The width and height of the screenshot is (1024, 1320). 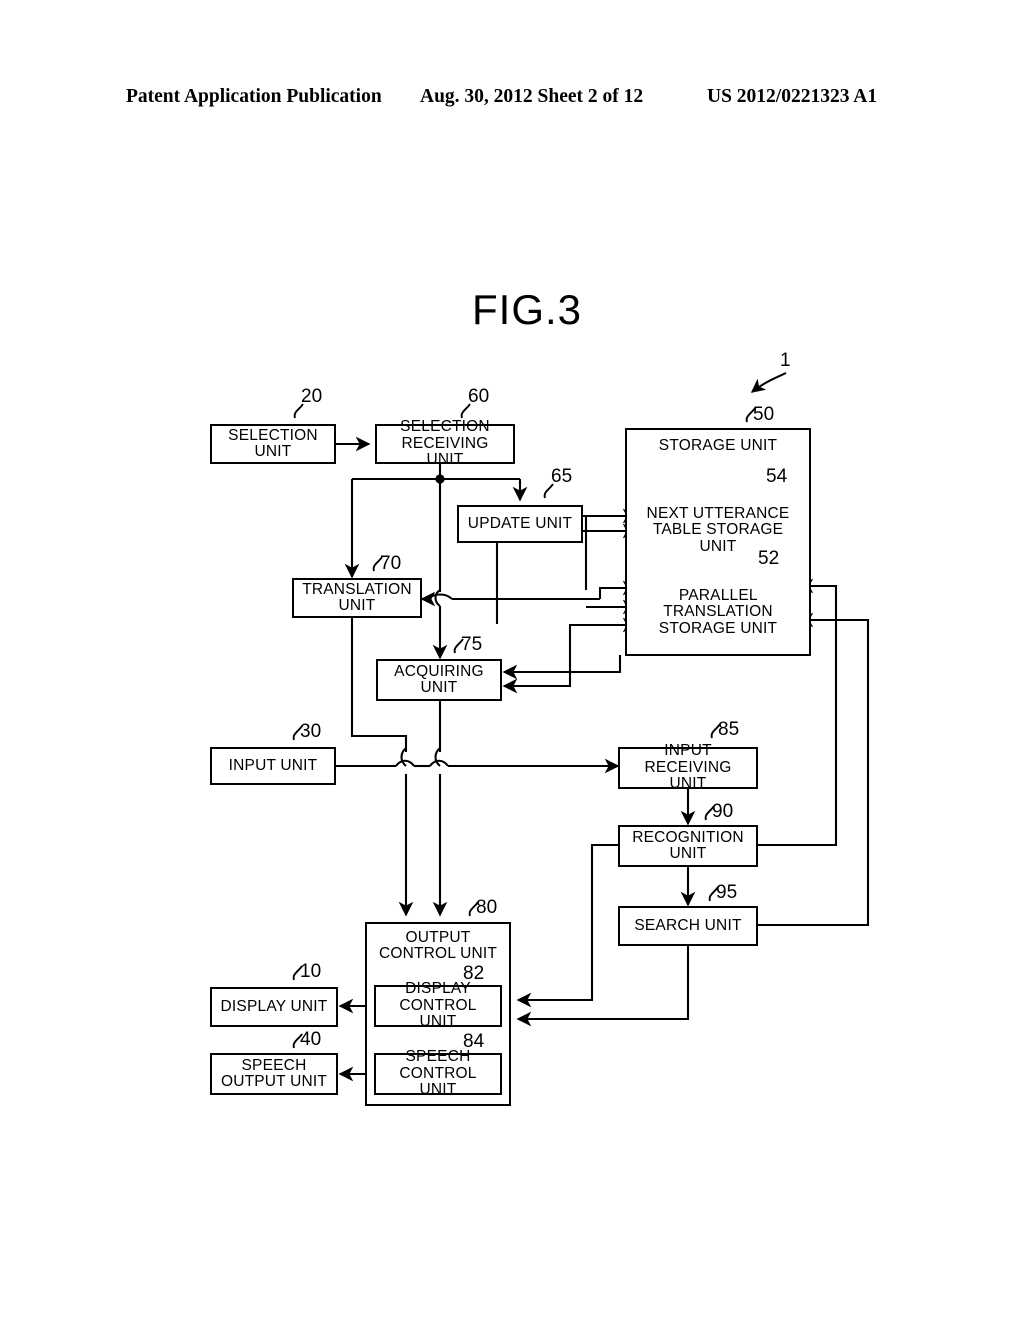 I want to click on system-ref-arrow, so click(x=768, y=382).